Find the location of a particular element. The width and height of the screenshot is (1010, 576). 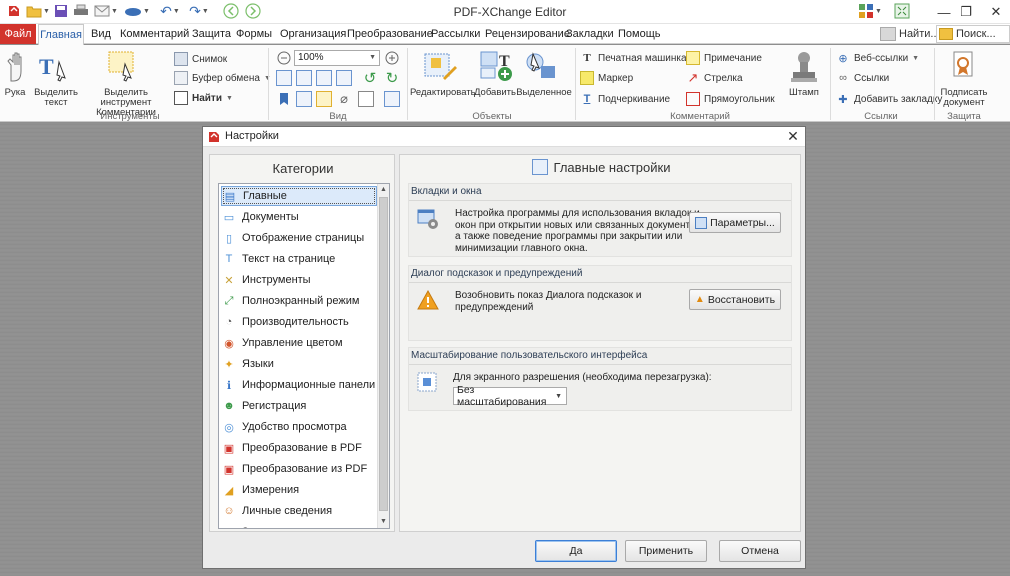

clipboard-button: Буфер обмена▼ is located at coordinates (222, 78).